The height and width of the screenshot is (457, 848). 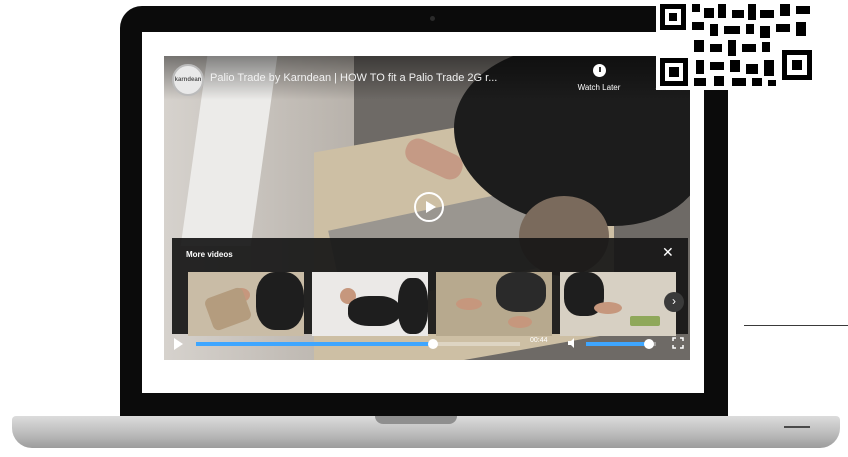 I want to click on time-display: 00:44, so click(x=539, y=340).